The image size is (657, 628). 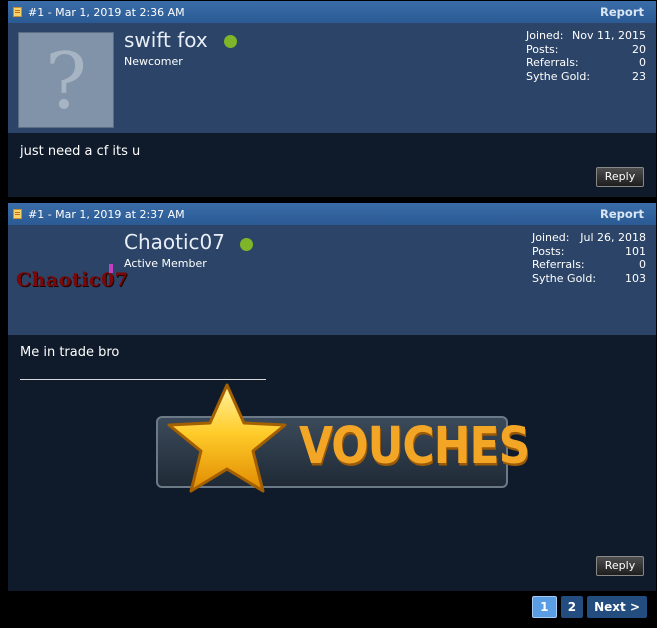 What do you see at coordinates (166, 40) in the screenshot?
I see `username: swift fox` at bounding box center [166, 40].